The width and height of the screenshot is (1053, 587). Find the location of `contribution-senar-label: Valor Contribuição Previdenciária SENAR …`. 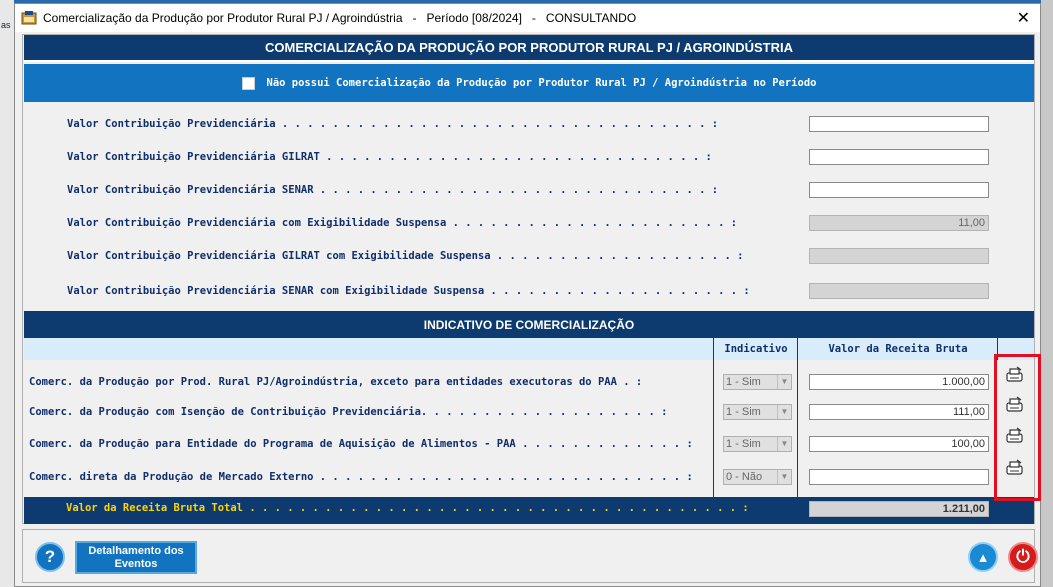

contribution-senar-label: Valor Contribuição Previdenciária SENAR … is located at coordinates (393, 190).